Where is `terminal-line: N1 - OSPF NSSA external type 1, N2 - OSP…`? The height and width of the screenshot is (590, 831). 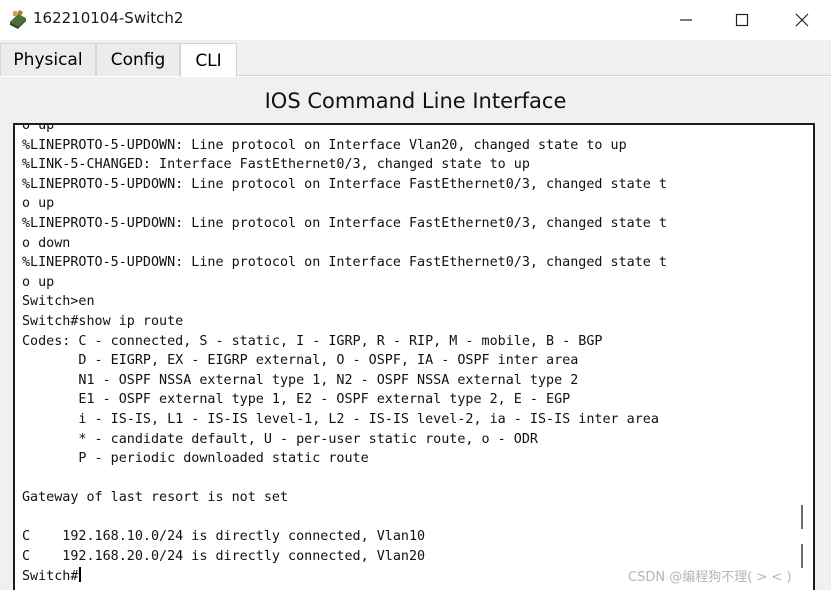
terminal-line: N1 - OSPF NSSA external type 1, N2 - OSP… is located at coordinates (300, 380).